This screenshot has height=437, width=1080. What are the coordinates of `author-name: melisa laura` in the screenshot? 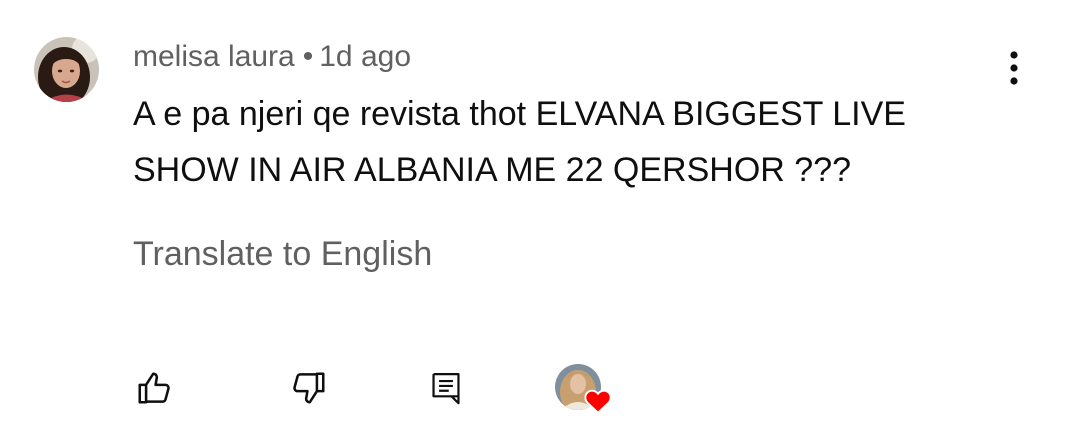 It's located at (214, 56).